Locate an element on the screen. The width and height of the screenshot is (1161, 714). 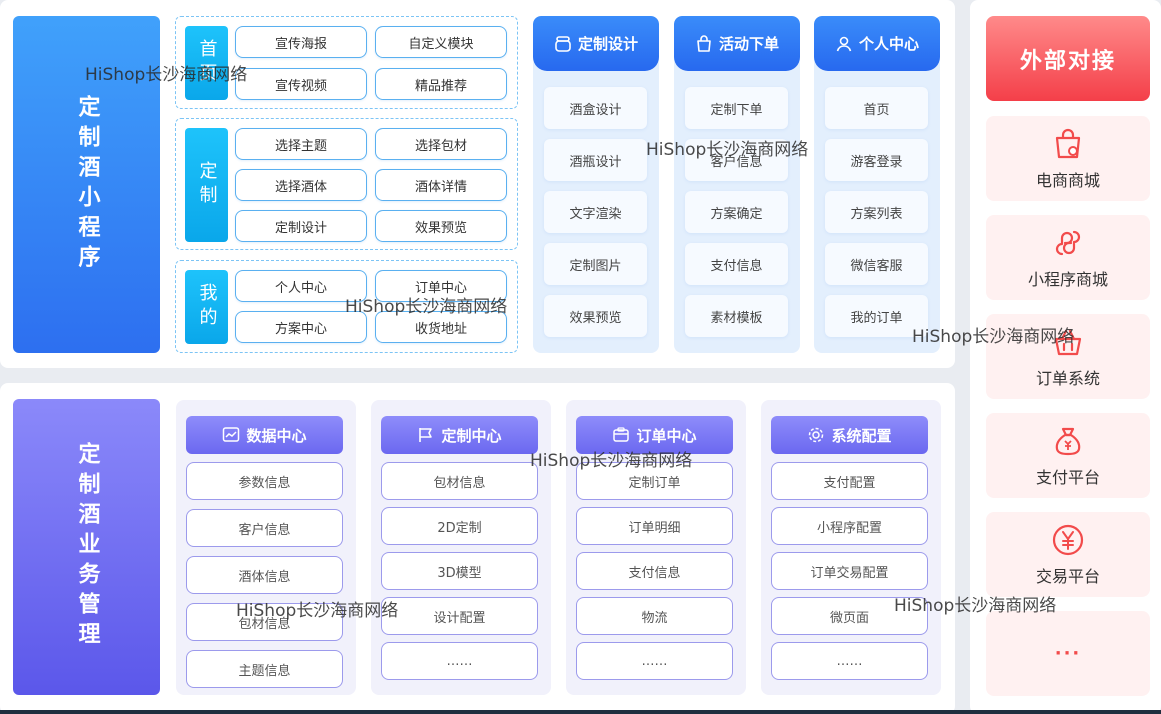
business-management-title: 定制酒业务管理 is located at coordinates (86, 547).